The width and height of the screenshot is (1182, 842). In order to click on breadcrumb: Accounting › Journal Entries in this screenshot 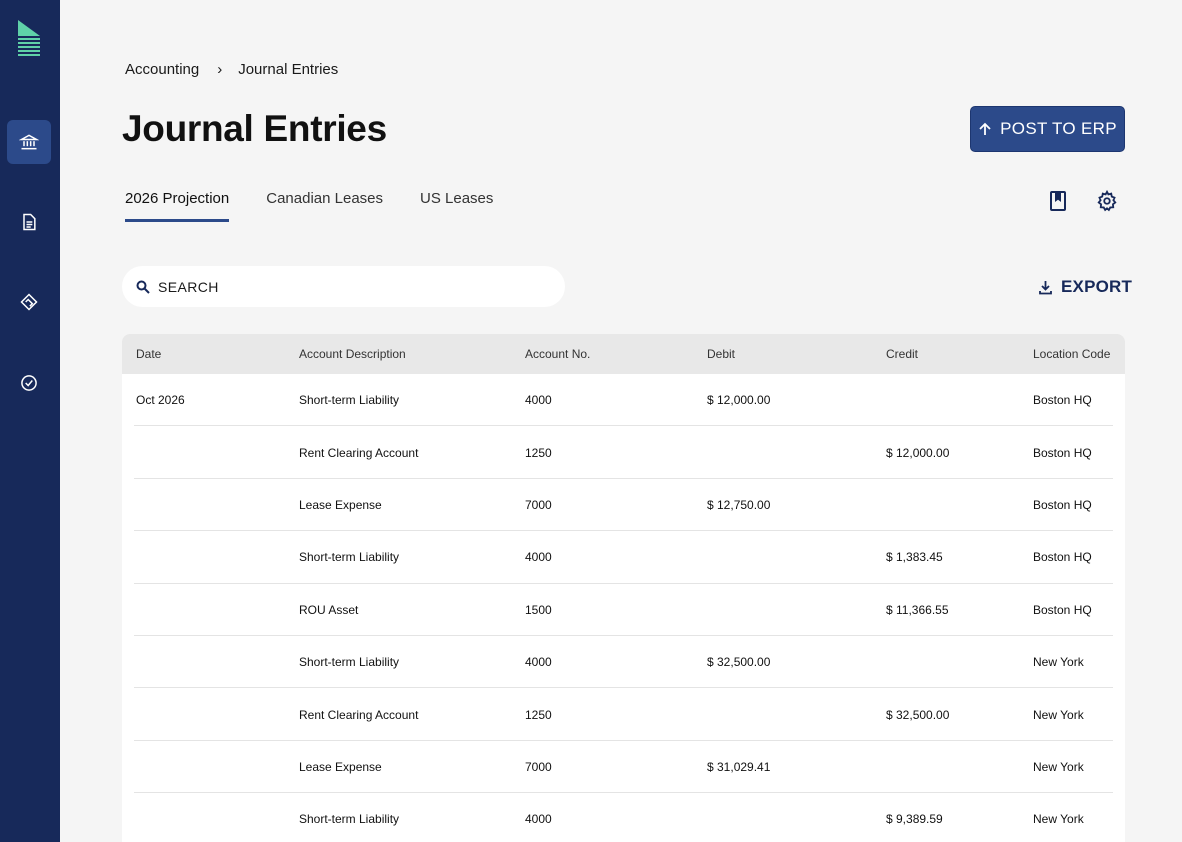, I will do `click(231, 69)`.